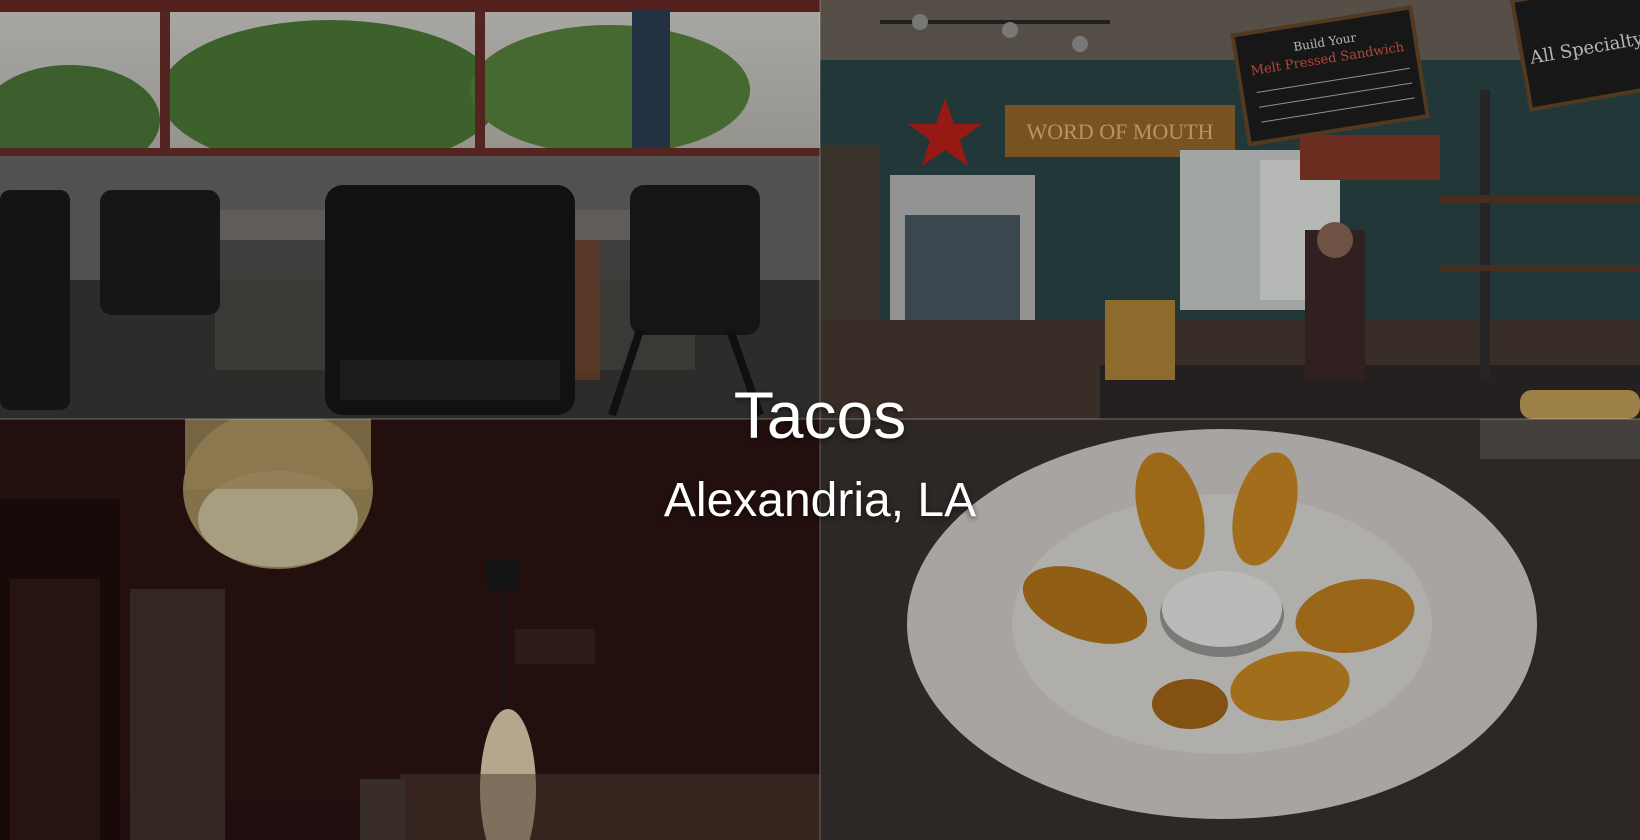  What do you see at coordinates (820, 415) in the screenshot?
I see `hero-title: Tacos` at bounding box center [820, 415].